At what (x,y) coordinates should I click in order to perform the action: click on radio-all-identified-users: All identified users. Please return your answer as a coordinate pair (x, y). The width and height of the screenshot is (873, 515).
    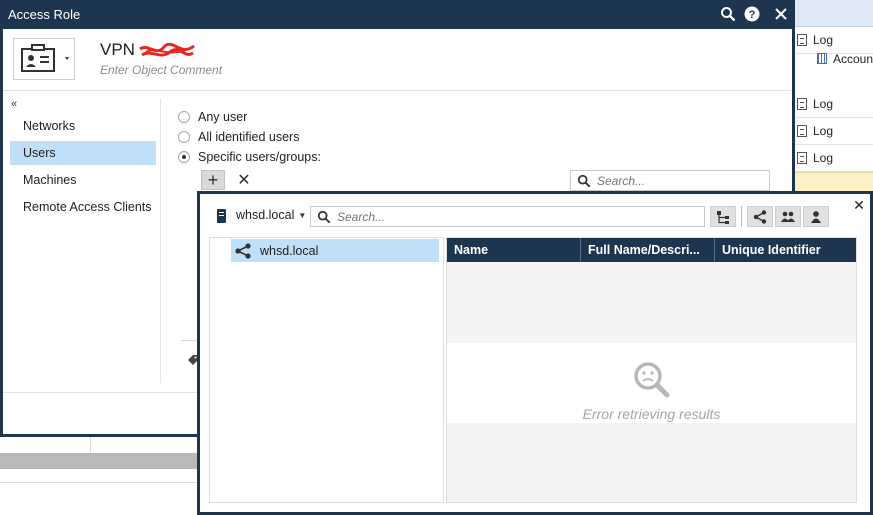
    Looking at the image, I should click on (238, 137).